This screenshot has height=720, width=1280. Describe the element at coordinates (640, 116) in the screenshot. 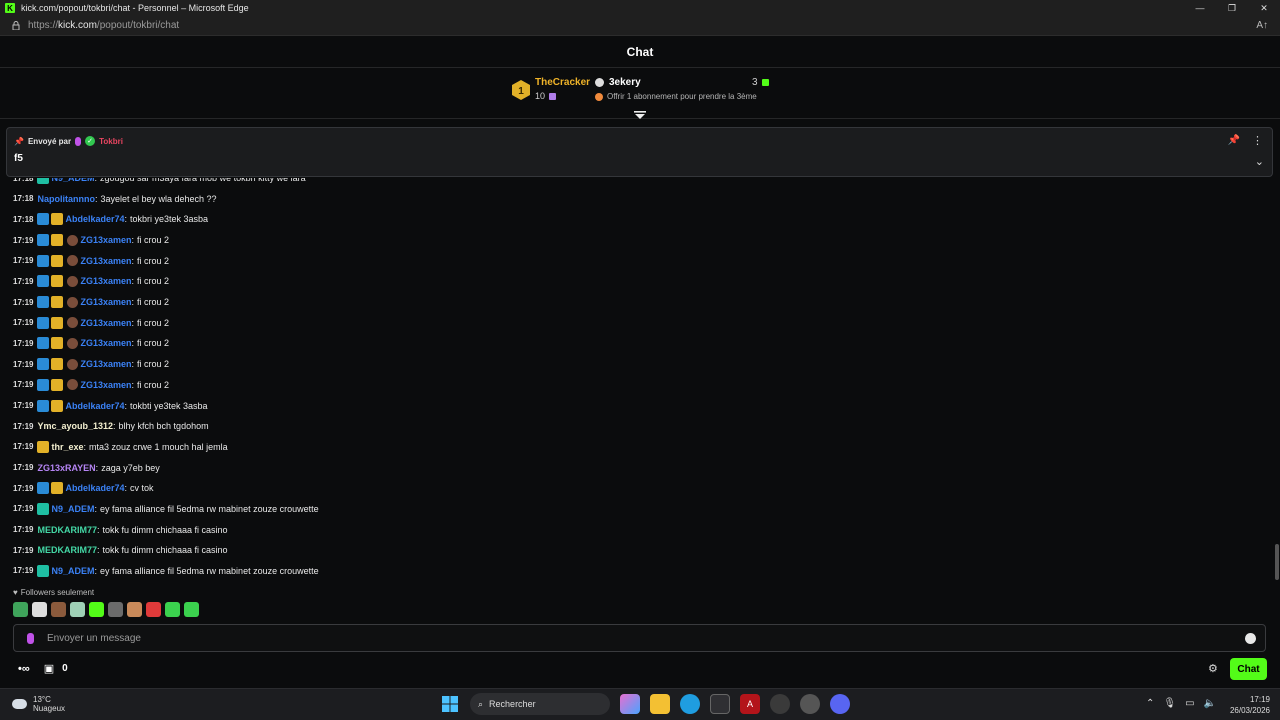

I see `collapse-leaderboard-icon` at that location.